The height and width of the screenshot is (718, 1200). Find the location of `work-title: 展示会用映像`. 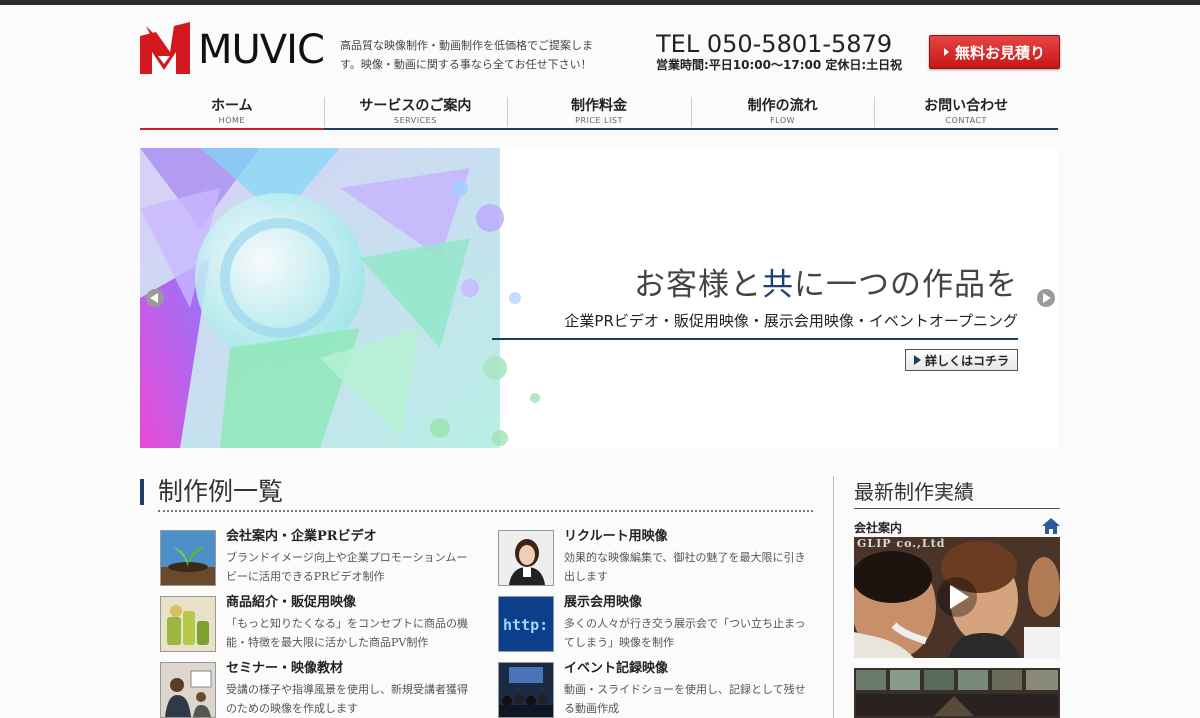

work-title: 展示会用映像 is located at coordinates (603, 602).